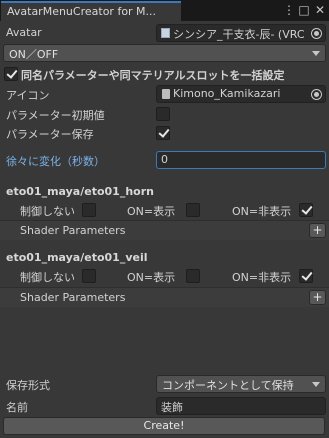  What do you see at coordinates (172, 407) in the screenshot?
I see `name-value: 装飾` at bounding box center [172, 407].